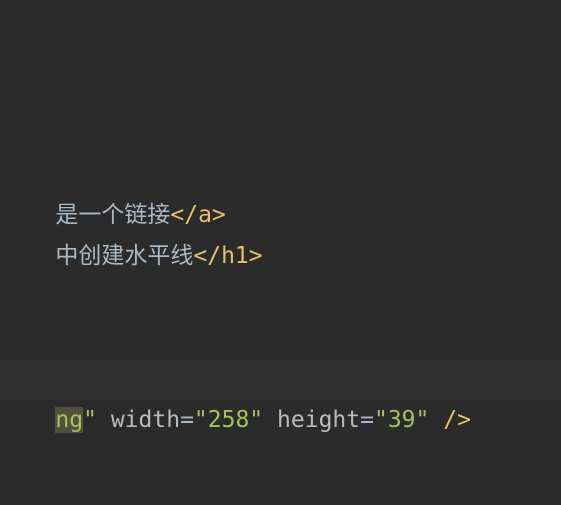 Image resolution: width=561 pixels, height=505 pixels. Describe the element at coordinates (228, 256) in the screenshot. I see `h1-close-tag: </h1>` at that location.